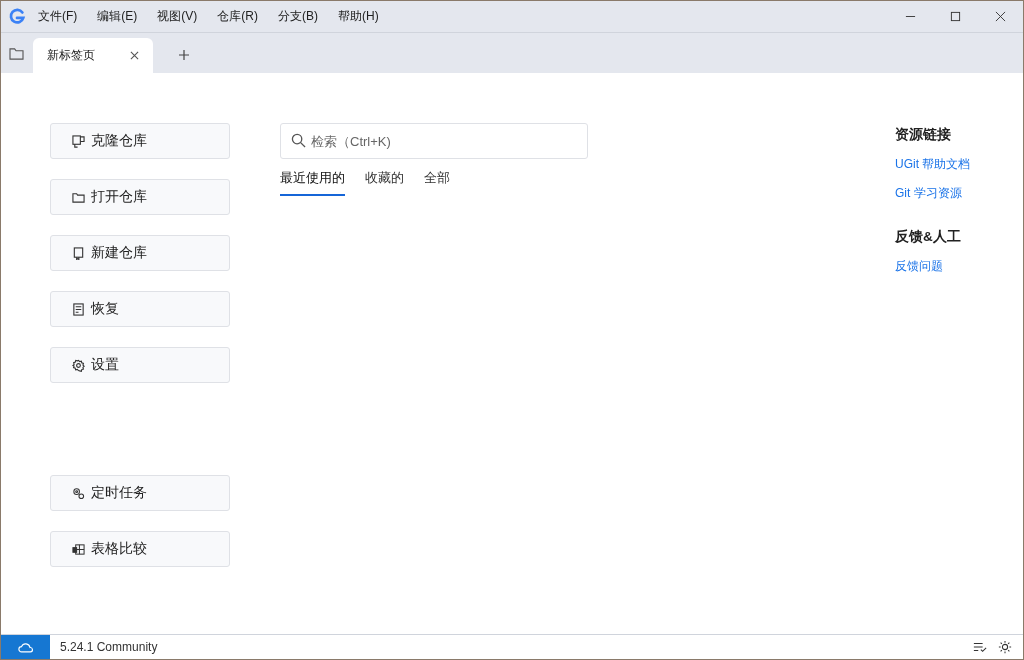 The width and height of the screenshot is (1024, 660). Describe the element at coordinates (384, 183) in the screenshot. I see `filter-tab: 收藏的` at that location.